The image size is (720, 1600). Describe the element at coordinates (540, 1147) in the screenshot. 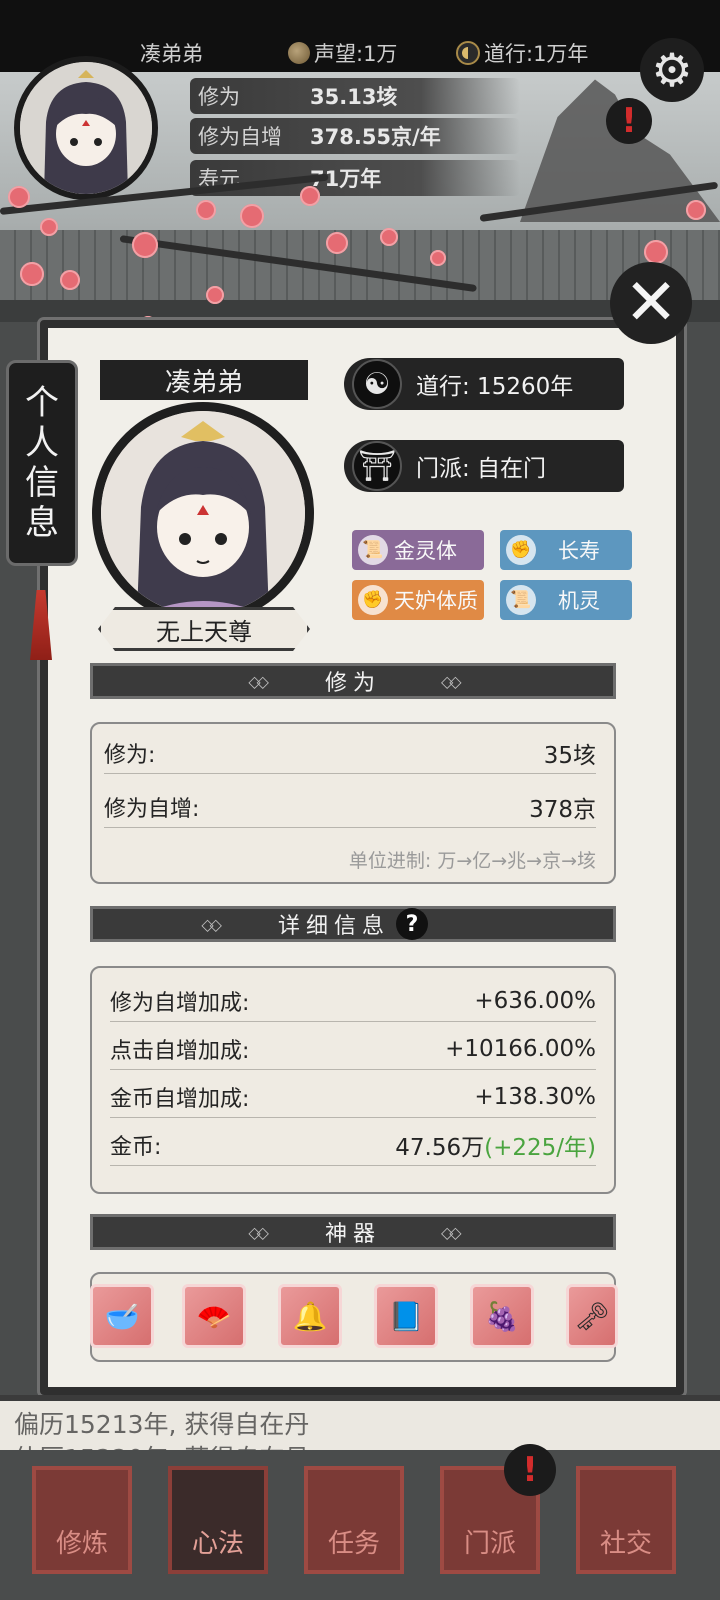

I see `gold-rate: (+225/年)` at that location.